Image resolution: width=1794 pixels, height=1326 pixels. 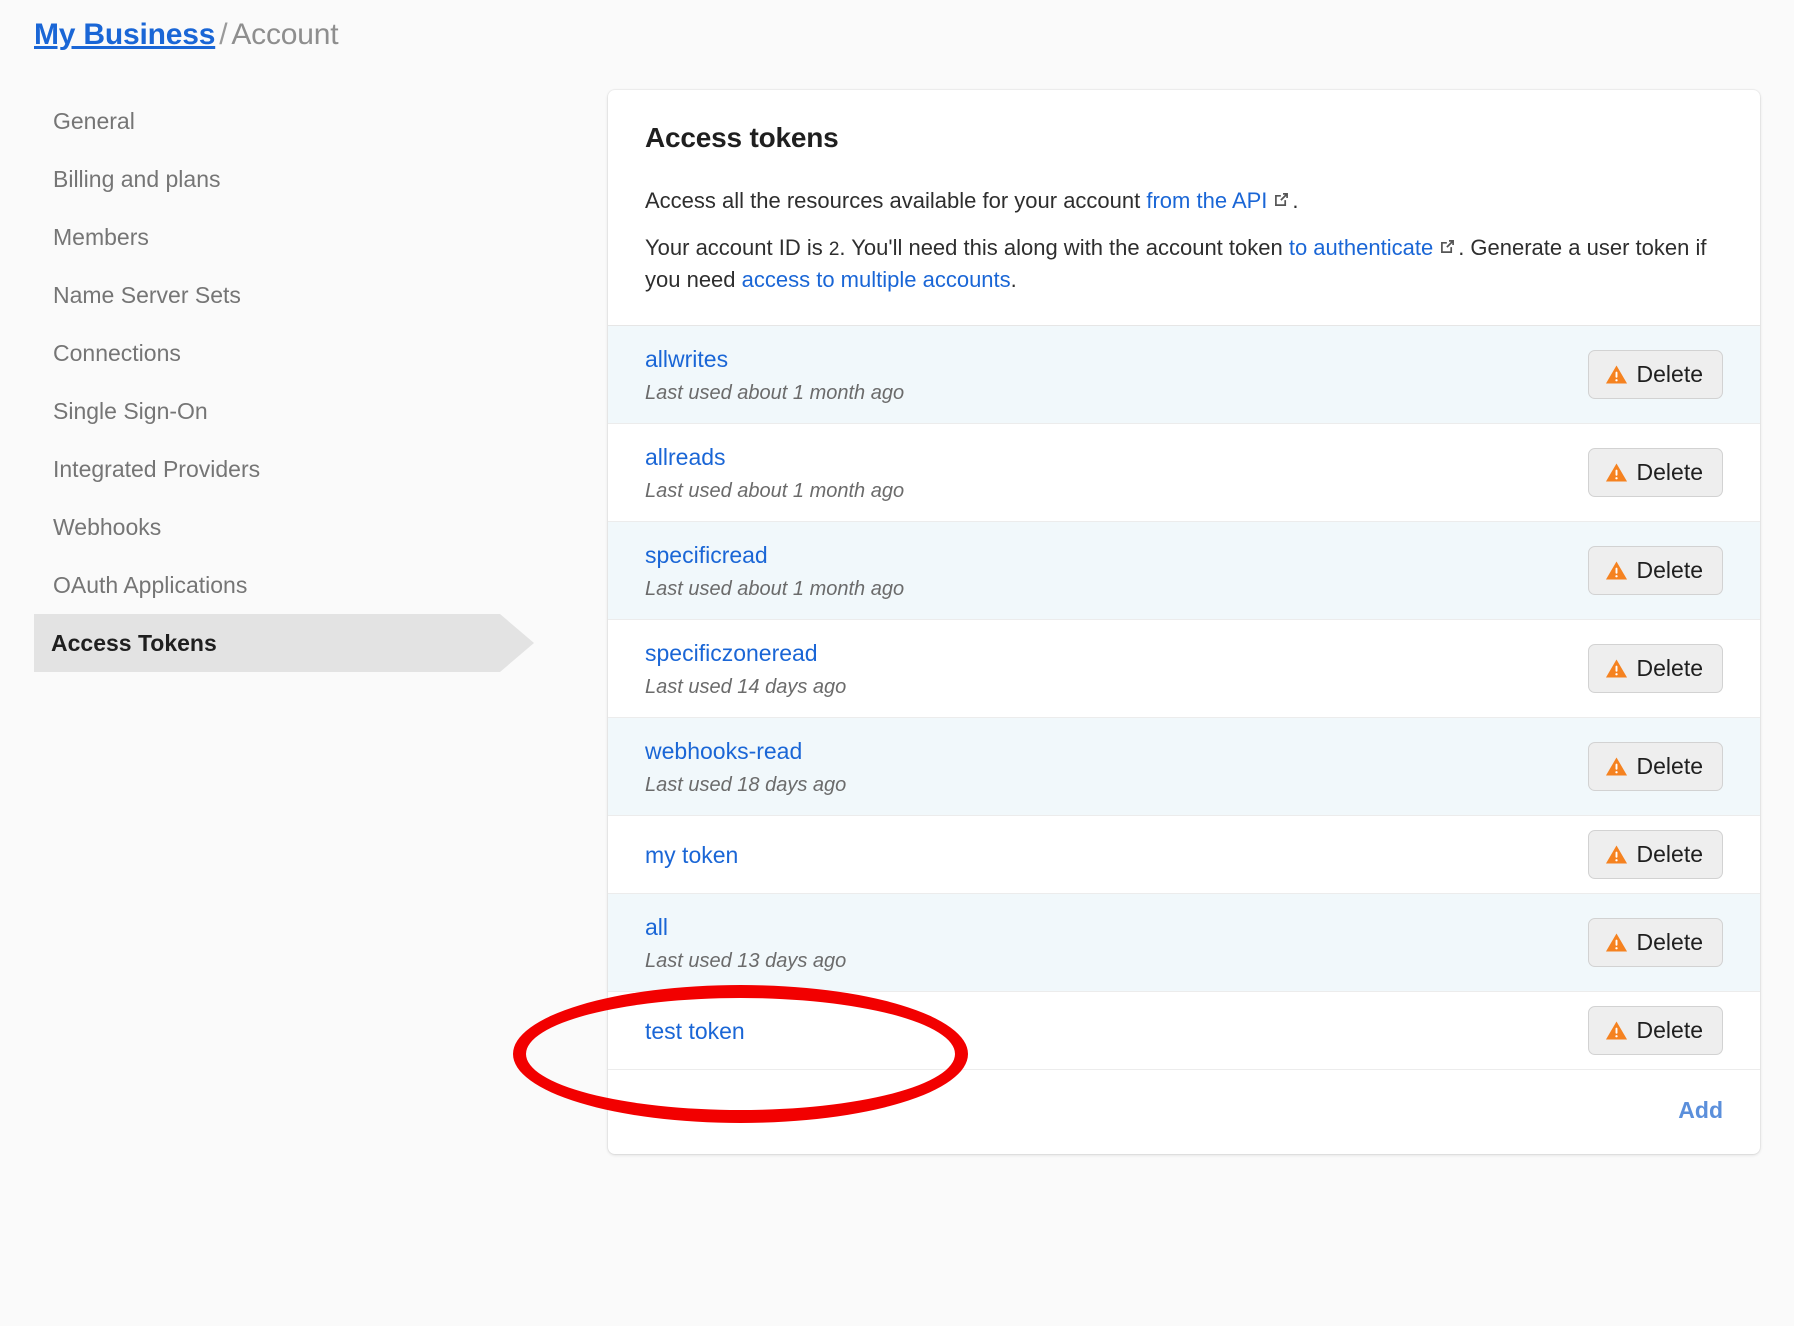 I want to click on token-info: specificread Last used about 1 month ago, so click(x=774, y=571).